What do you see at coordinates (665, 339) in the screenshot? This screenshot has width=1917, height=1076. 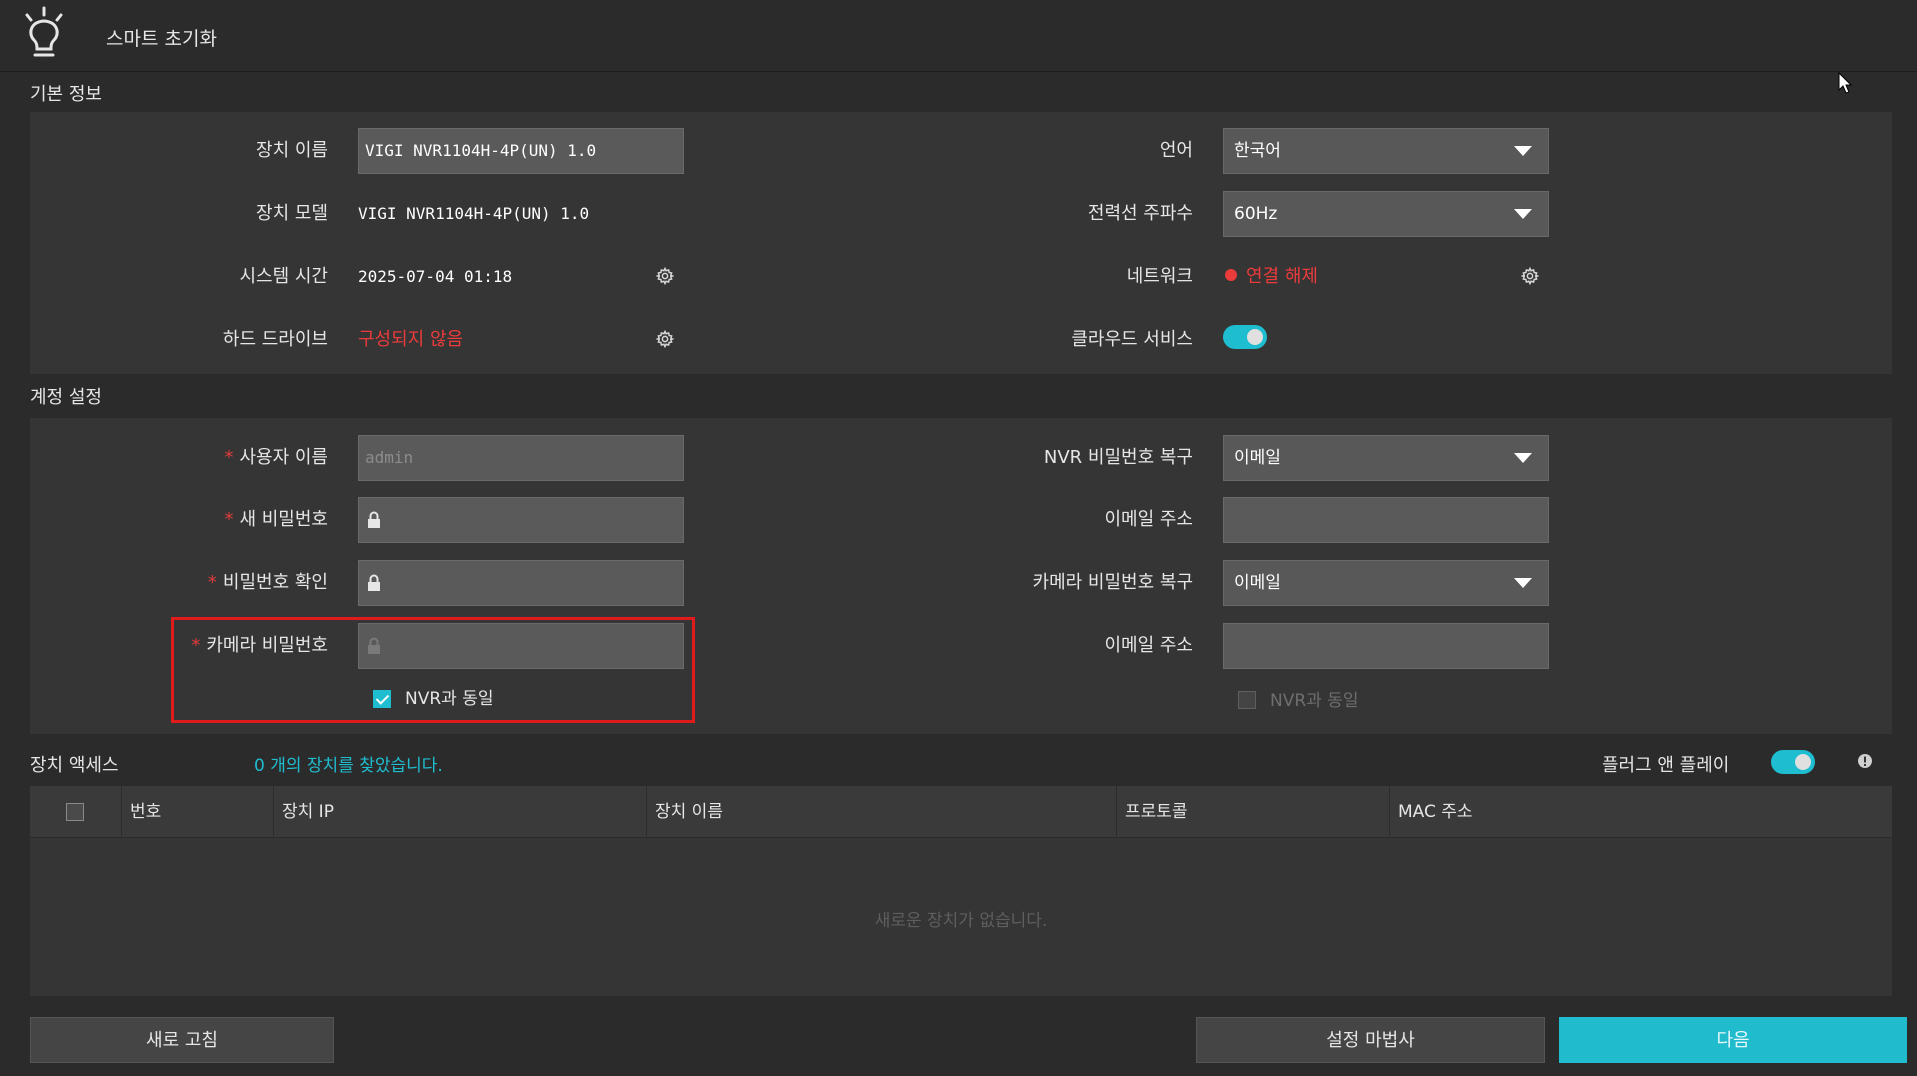 I see `hard-drive-gear-icon` at bounding box center [665, 339].